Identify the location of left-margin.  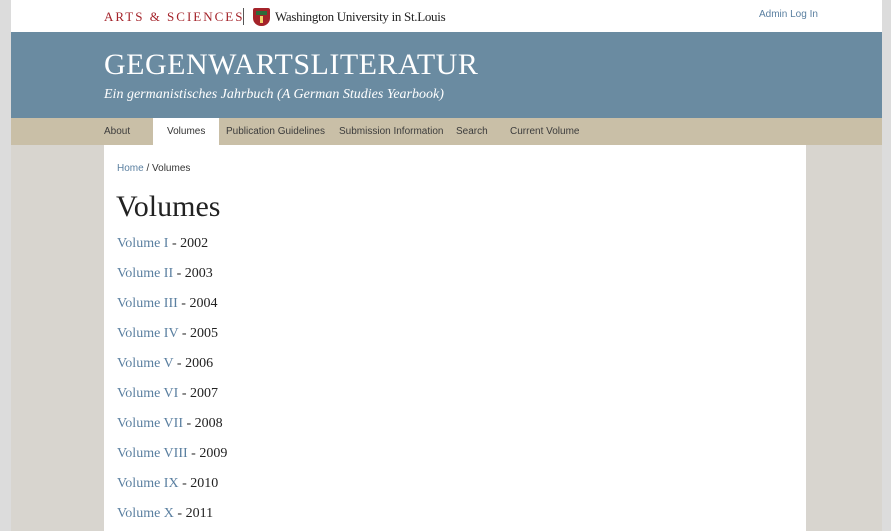
(5, 265).